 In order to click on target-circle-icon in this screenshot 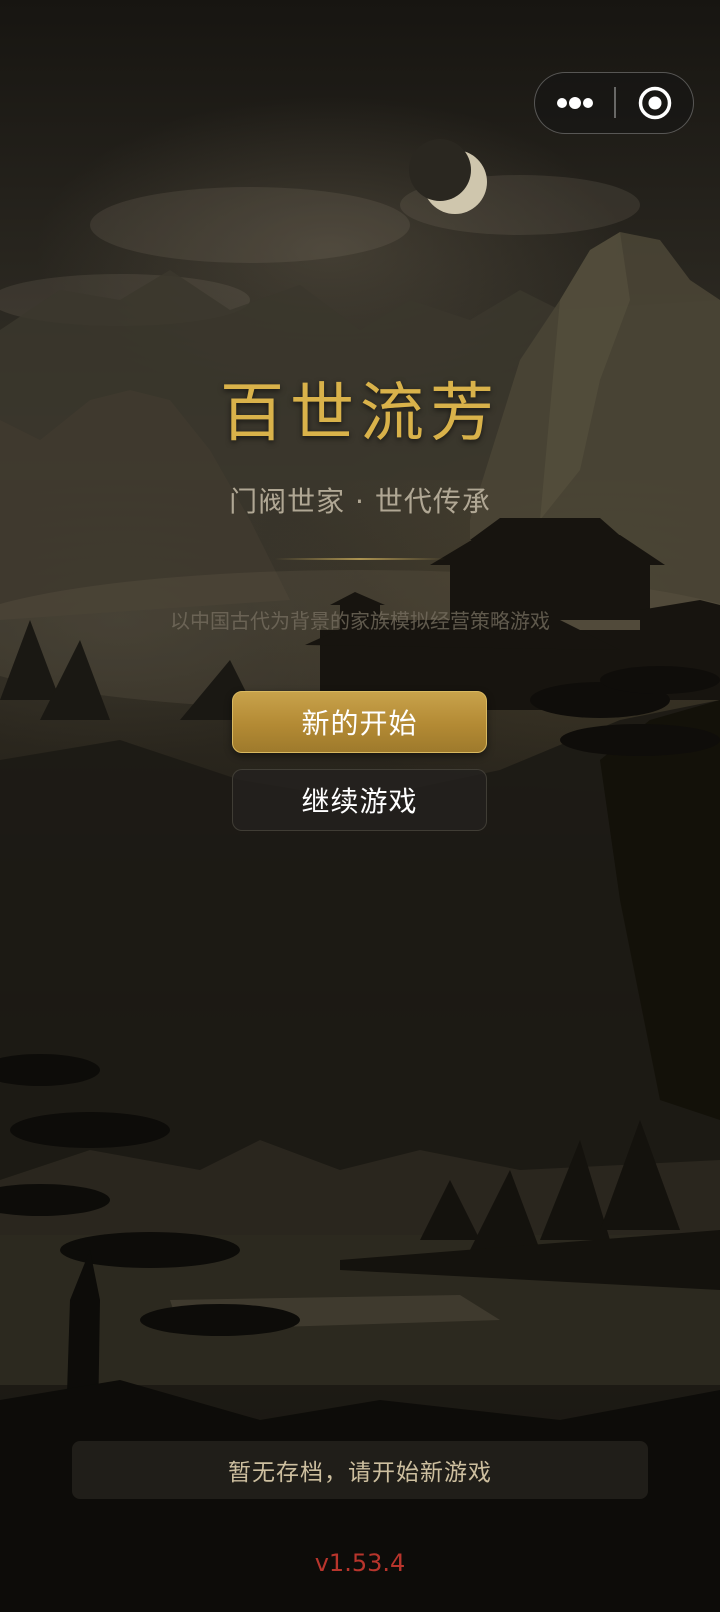, I will do `click(654, 102)`.